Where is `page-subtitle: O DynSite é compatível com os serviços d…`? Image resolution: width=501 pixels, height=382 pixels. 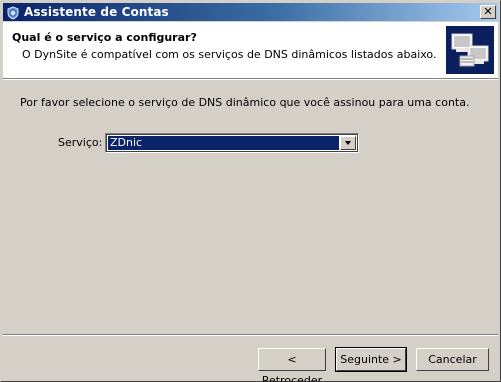 page-subtitle: O DynSite é compatível com os serviços d… is located at coordinates (229, 54).